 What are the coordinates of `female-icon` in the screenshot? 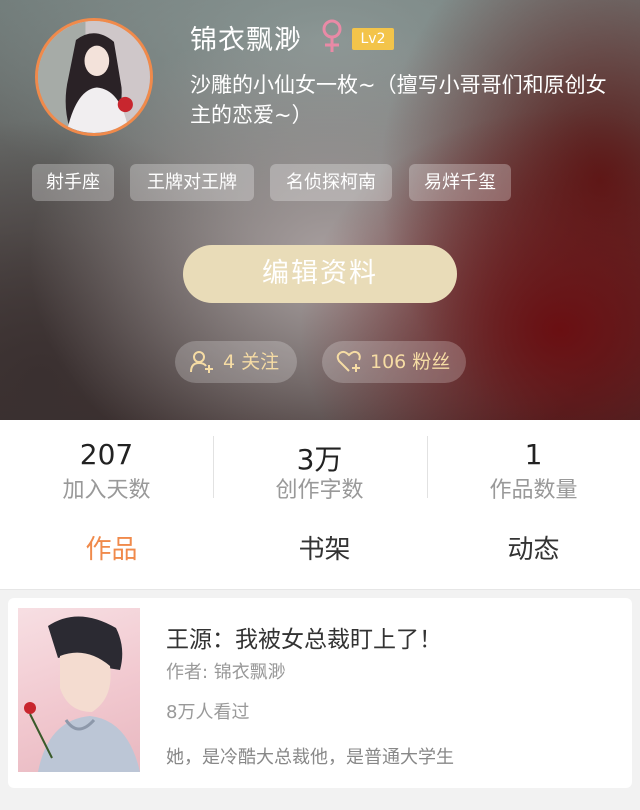 It's located at (332, 35).